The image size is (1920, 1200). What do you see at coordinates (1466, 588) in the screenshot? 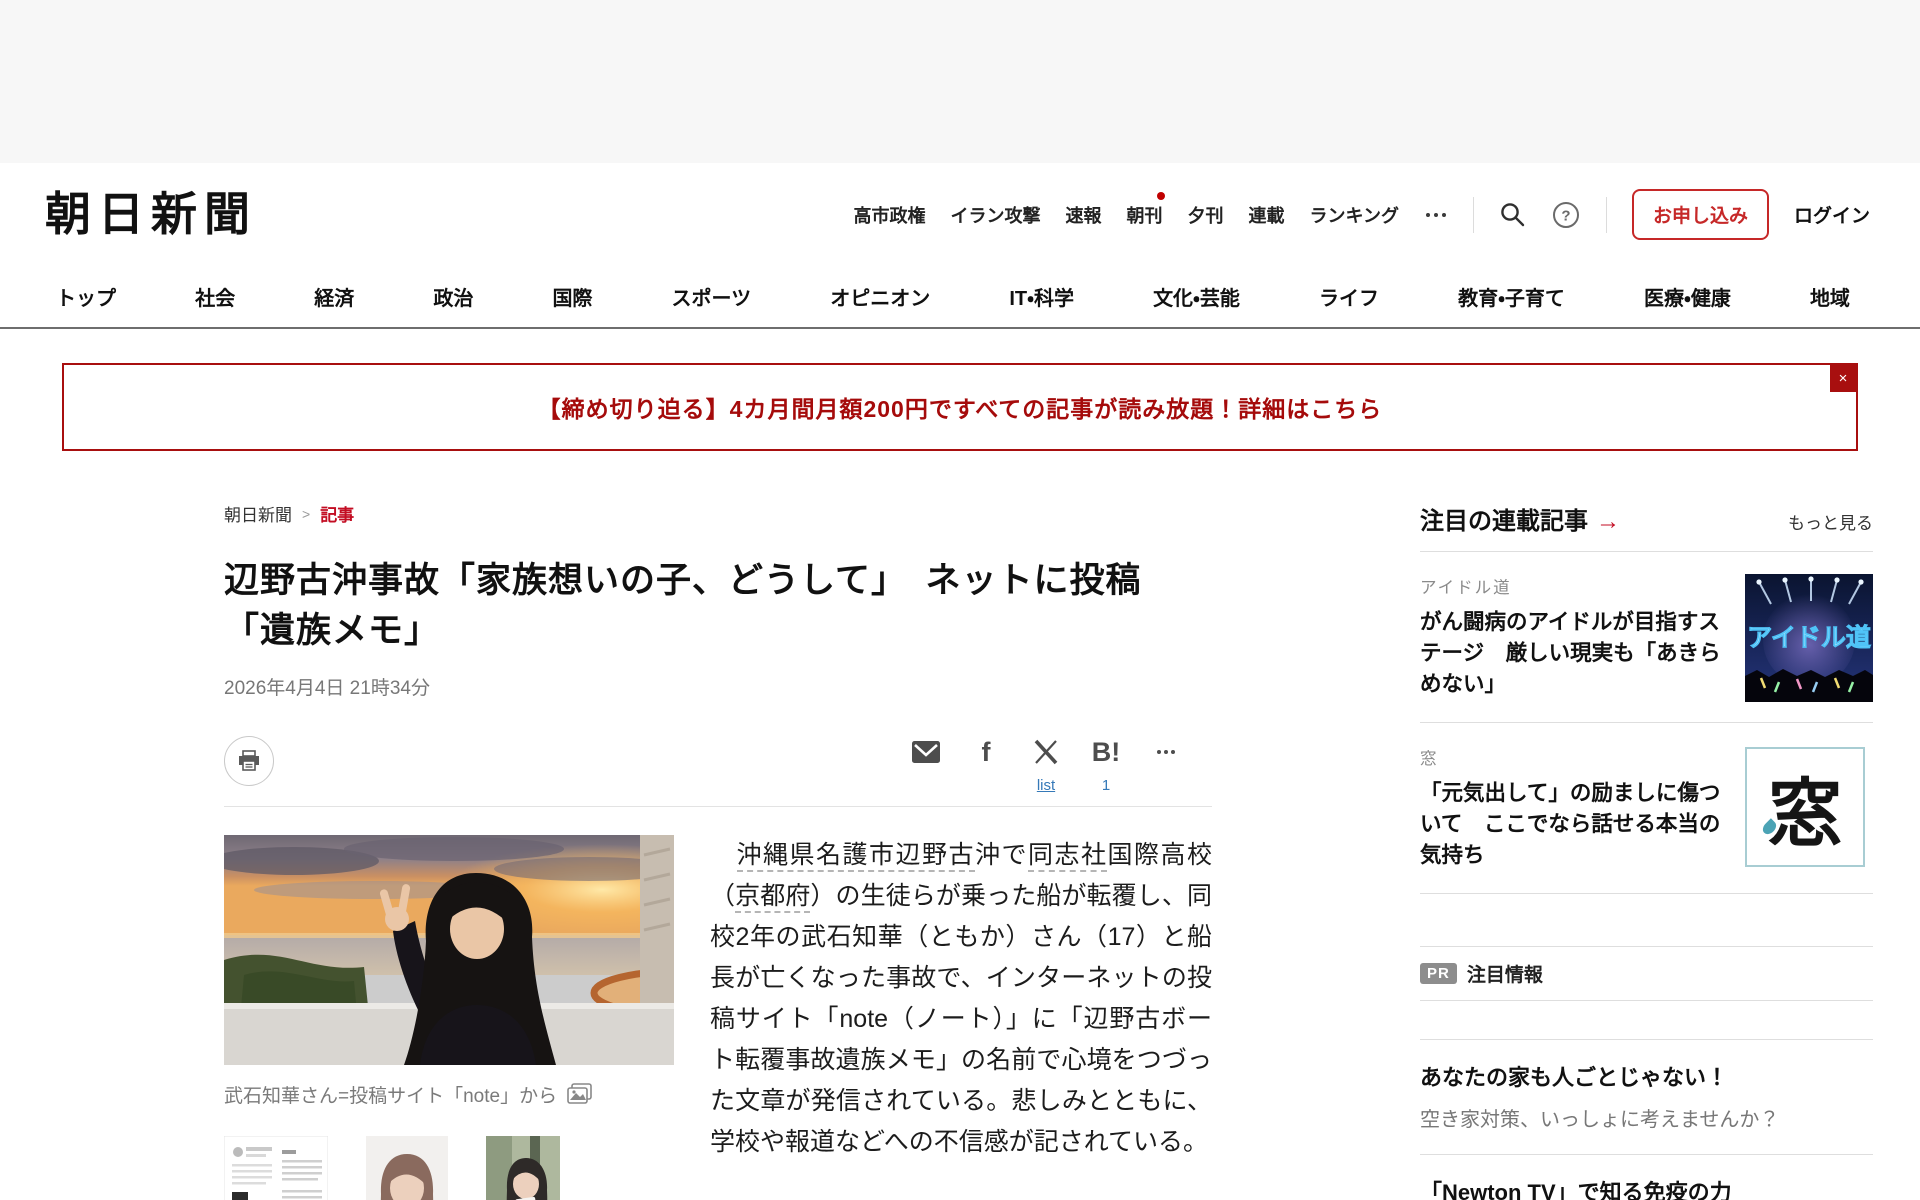
I see `card-category: アイドル道` at bounding box center [1466, 588].